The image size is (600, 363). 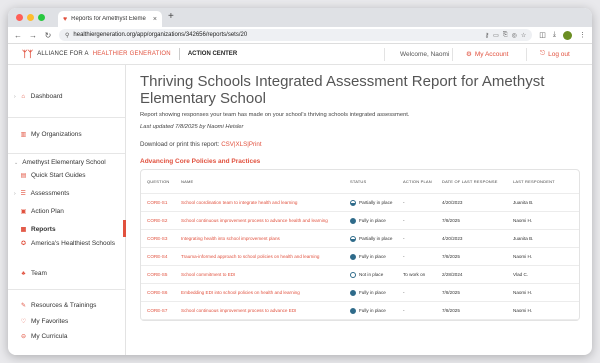 What do you see at coordinates (452, 202) in the screenshot?
I see `date-cell: 4/20/2023` at bounding box center [452, 202].